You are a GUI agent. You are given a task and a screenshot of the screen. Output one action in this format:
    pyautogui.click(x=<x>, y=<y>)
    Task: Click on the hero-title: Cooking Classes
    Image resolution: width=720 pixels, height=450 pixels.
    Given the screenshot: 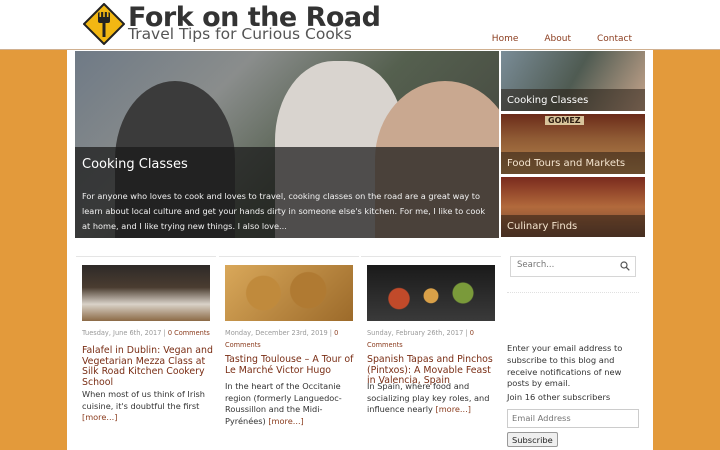 What is the action you would take?
    pyautogui.click(x=135, y=164)
    